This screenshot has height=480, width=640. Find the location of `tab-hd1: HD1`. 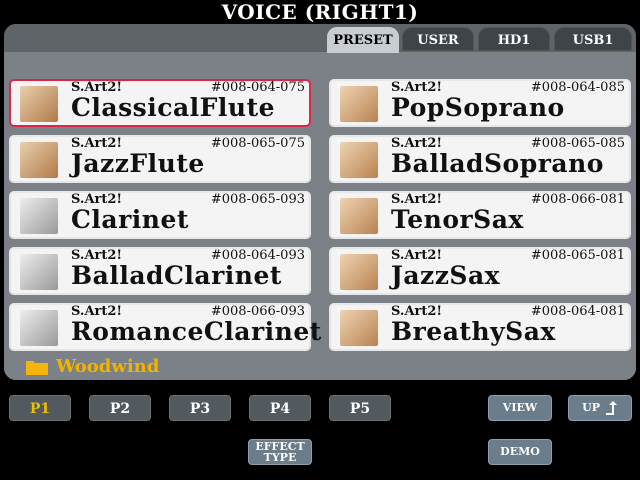

tab-hd1: HD1 is located at coordinates (514, 39).